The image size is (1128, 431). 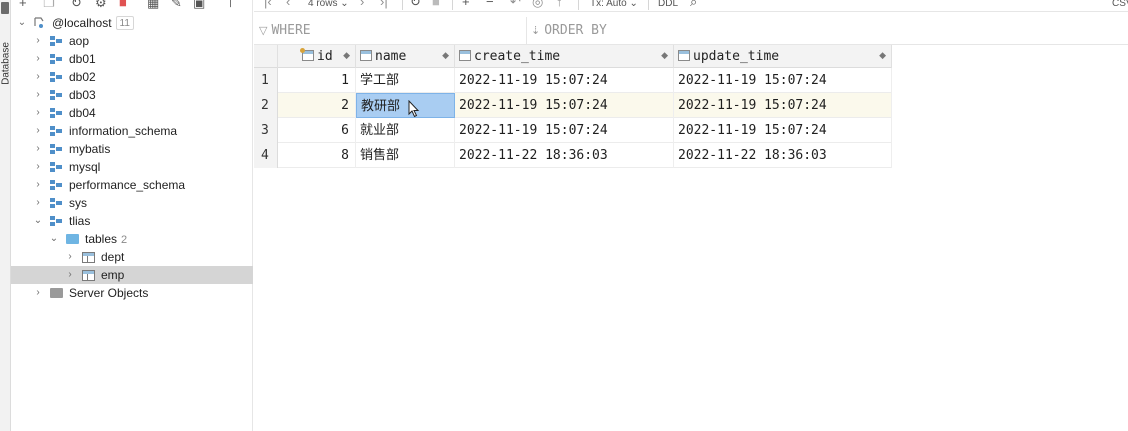 I want to click on tree-item-tables-folder: ⌄ tables 2, so click(x=132, y=239).